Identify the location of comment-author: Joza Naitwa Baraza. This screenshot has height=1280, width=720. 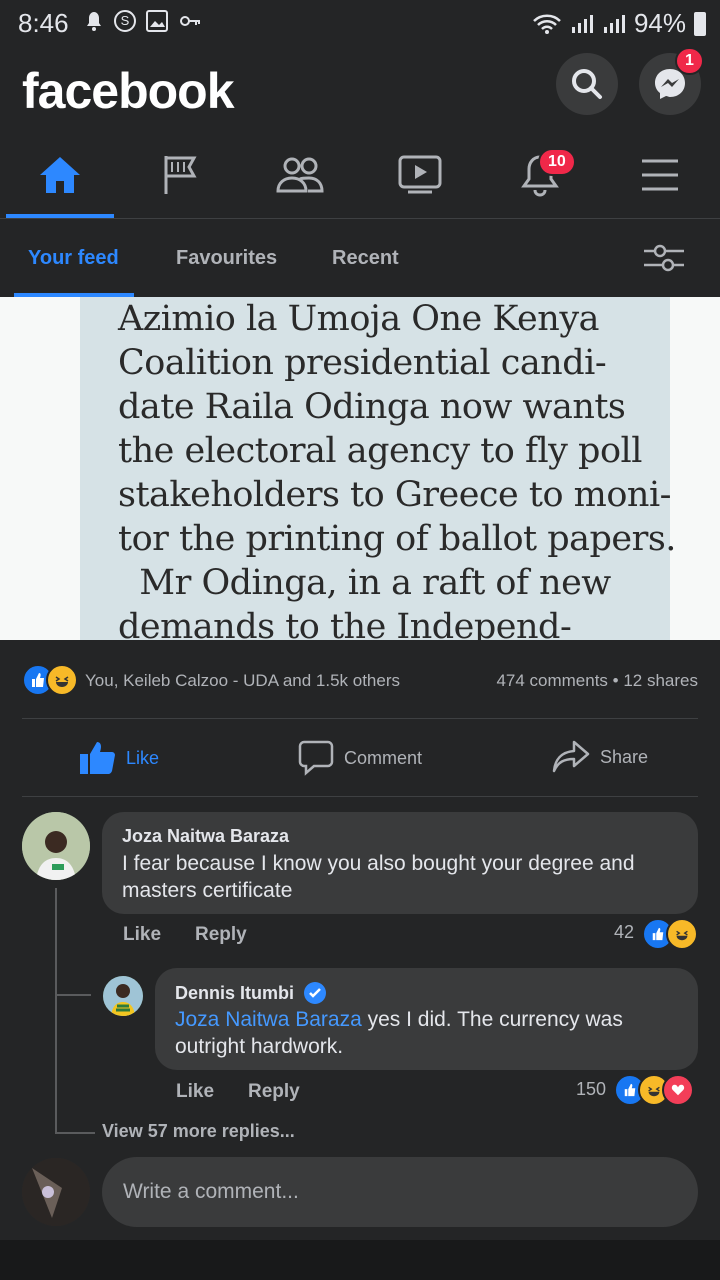
(205, 836).